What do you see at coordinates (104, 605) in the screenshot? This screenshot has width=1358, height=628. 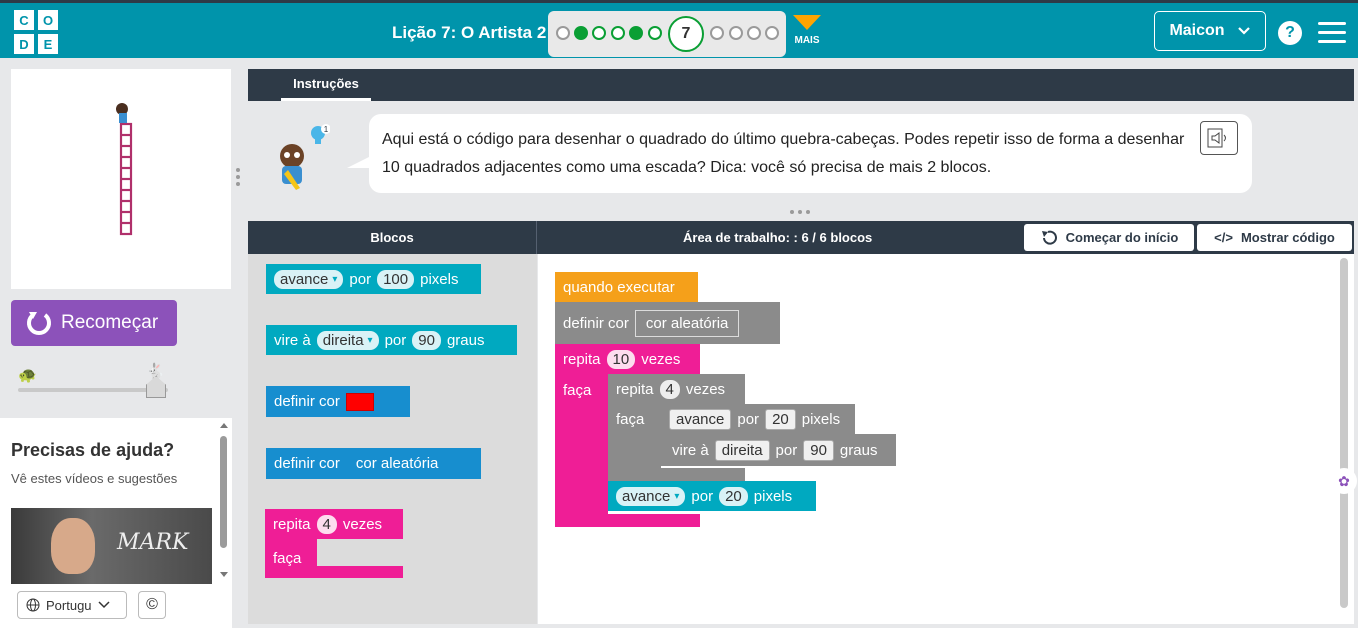 I see `chevron-down-icon` at bounding box center [104, 605].